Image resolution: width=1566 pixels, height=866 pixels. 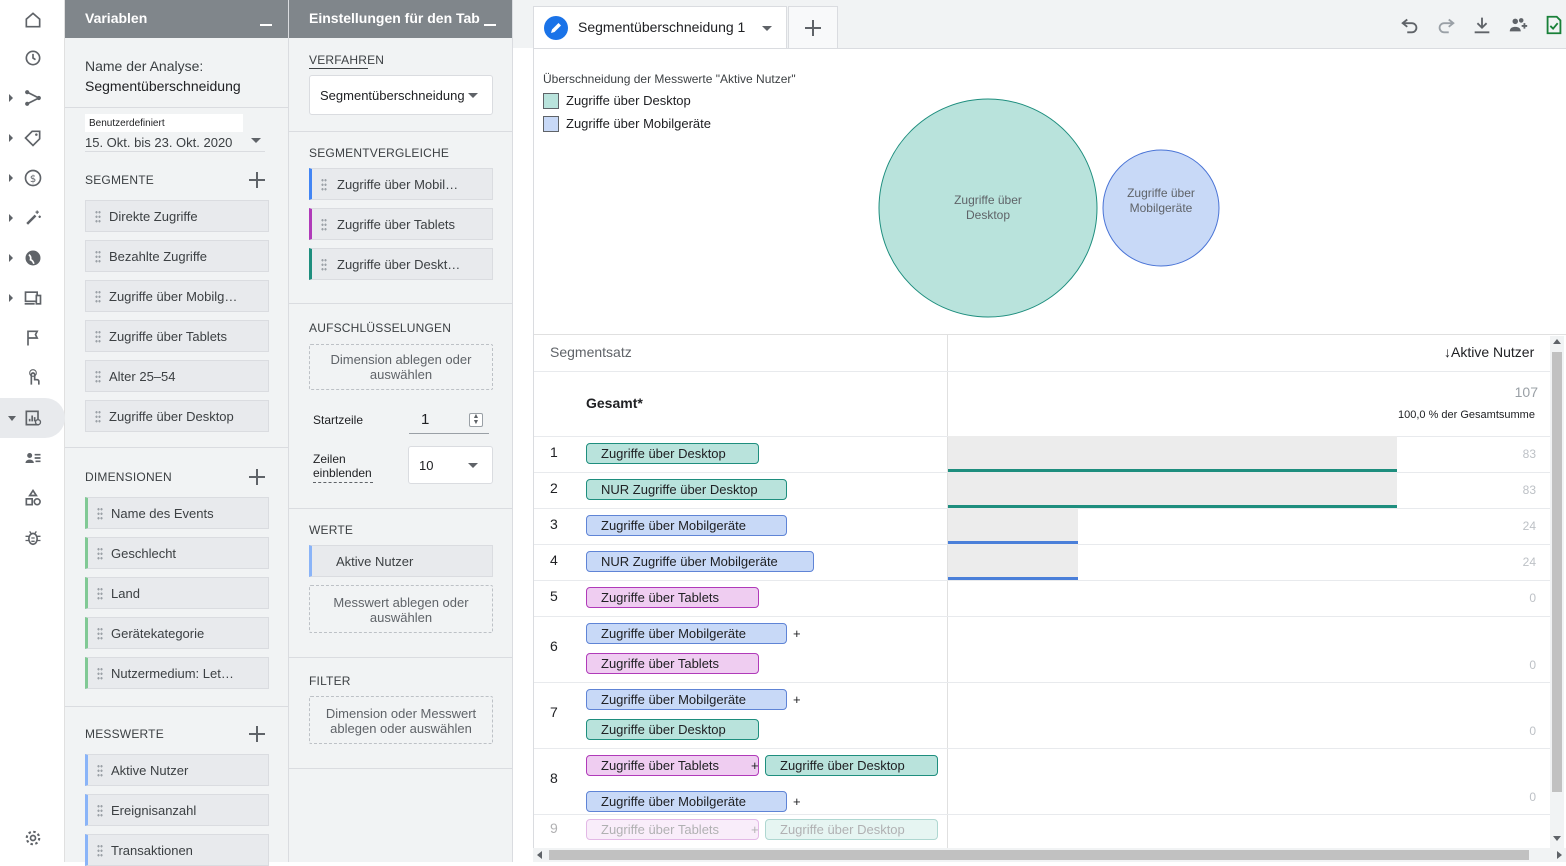 I want to click on debug-nav-item, so click(x=32, y=538).